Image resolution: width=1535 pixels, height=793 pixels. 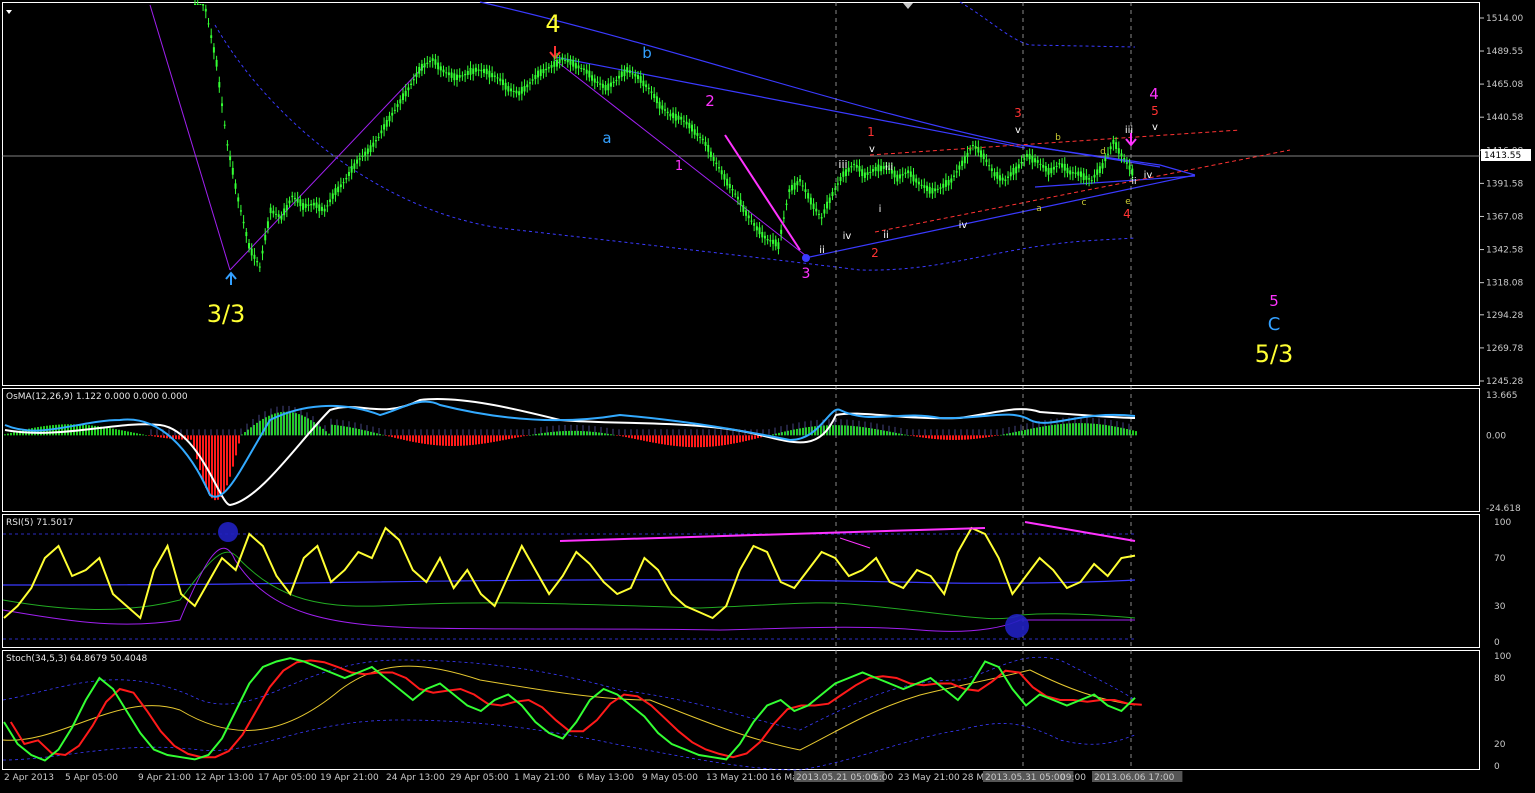 I want to click on x-axis-tick: 5:00, so click(x=883, y=778).